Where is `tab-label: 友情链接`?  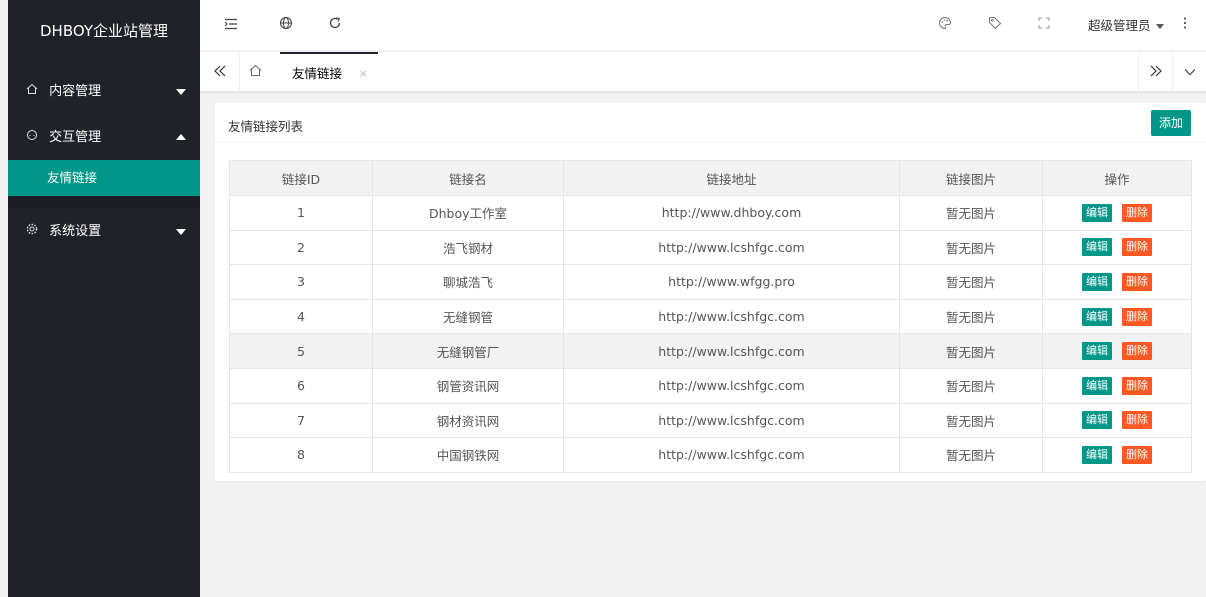 tab-label: 友情链接 is located at coordinates (317, 73).